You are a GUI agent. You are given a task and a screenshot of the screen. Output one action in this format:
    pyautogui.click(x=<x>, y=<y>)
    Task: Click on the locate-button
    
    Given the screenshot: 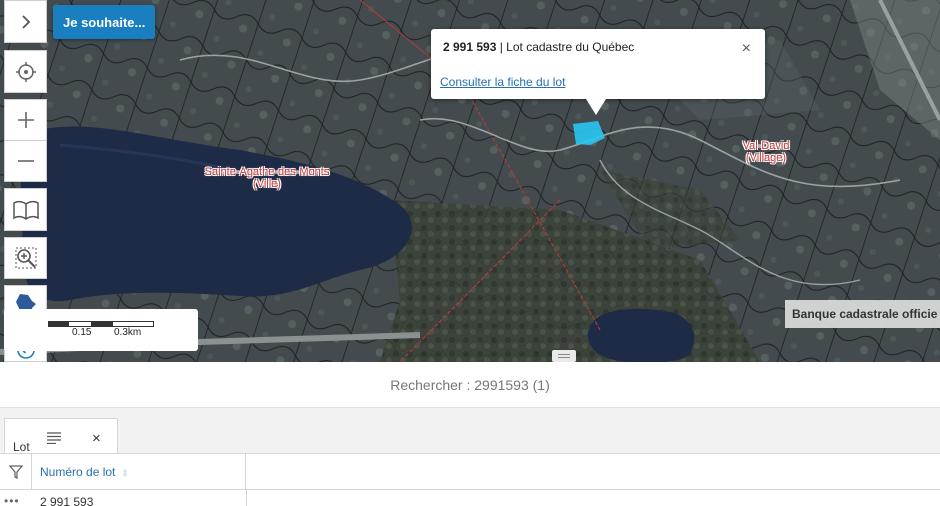 What is the action you would take?
    pyautogui.click(x=25, y=71)
    